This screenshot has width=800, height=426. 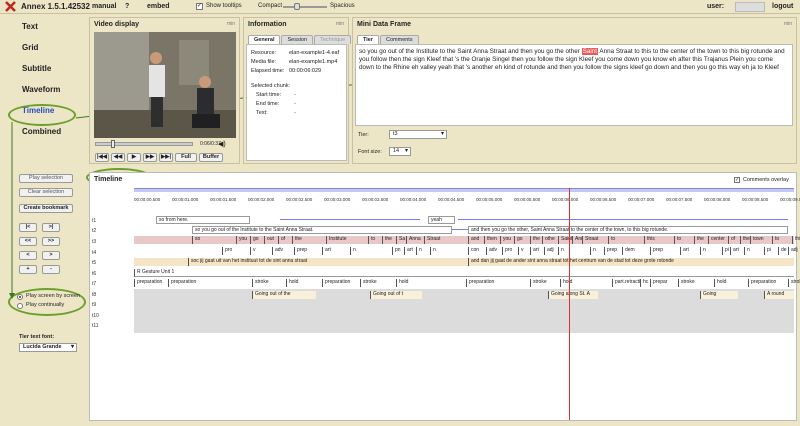 What do you see at coordinates (118, 157) in the screenshot?
I see `video-rewind-button: ◀◀` at bounding box center [118, 157].